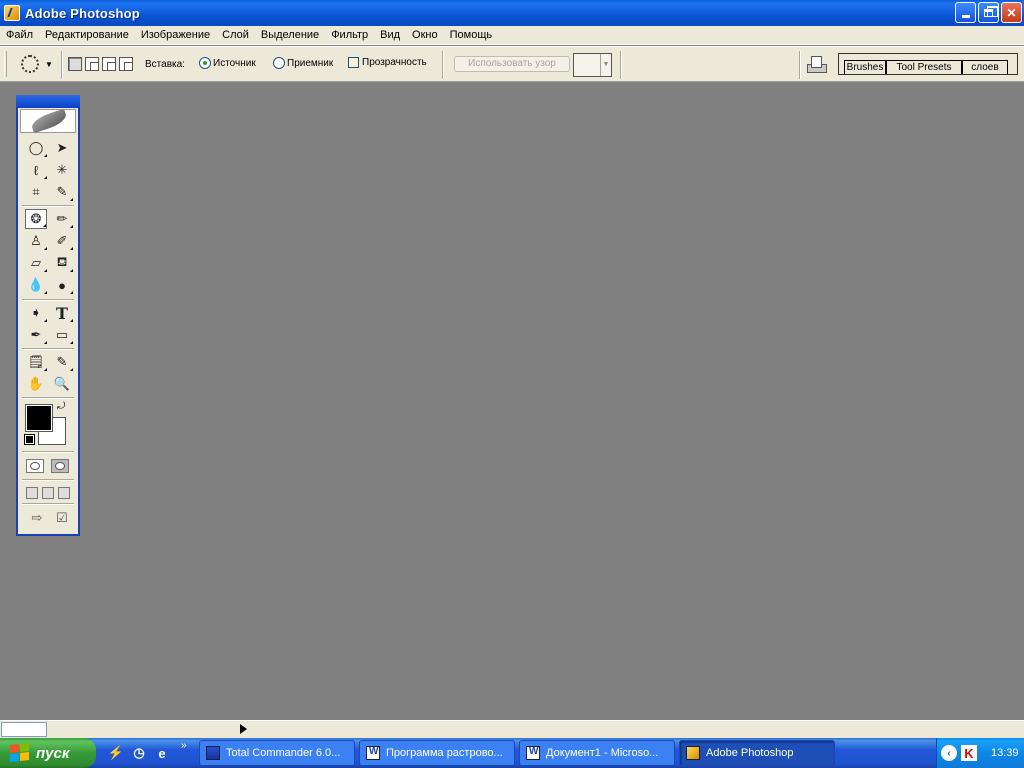  I want to click on default-colors-icon, so click(29, 439).